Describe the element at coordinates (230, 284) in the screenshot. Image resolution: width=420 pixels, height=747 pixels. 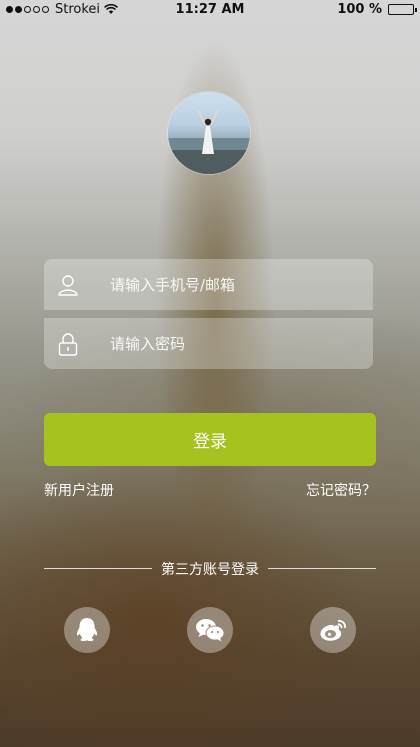
I see `account-input` at that location.